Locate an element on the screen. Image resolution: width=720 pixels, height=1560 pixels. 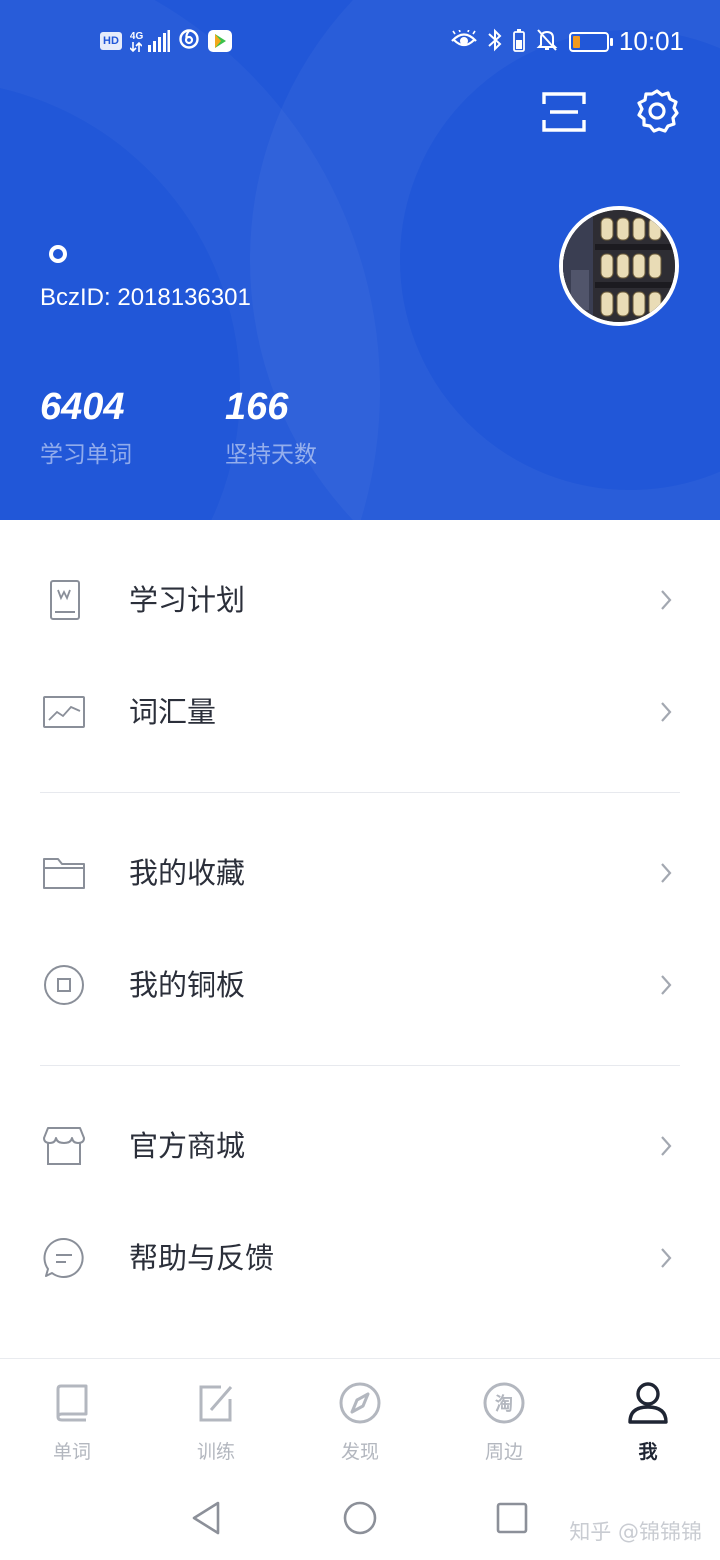
avatar-image is located at coordinates (619, 266).